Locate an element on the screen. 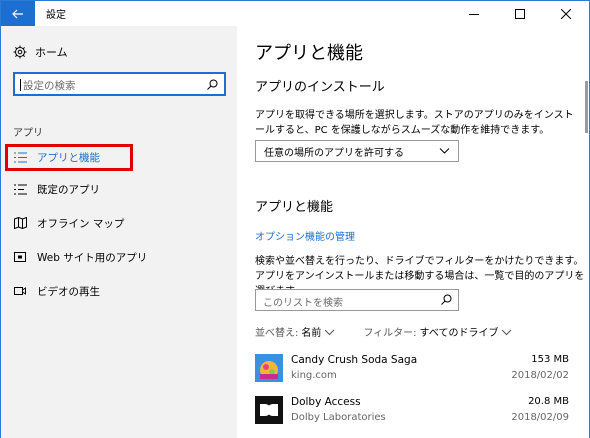  features-heading: アプリと機能 is located at coordinates (294, 207).